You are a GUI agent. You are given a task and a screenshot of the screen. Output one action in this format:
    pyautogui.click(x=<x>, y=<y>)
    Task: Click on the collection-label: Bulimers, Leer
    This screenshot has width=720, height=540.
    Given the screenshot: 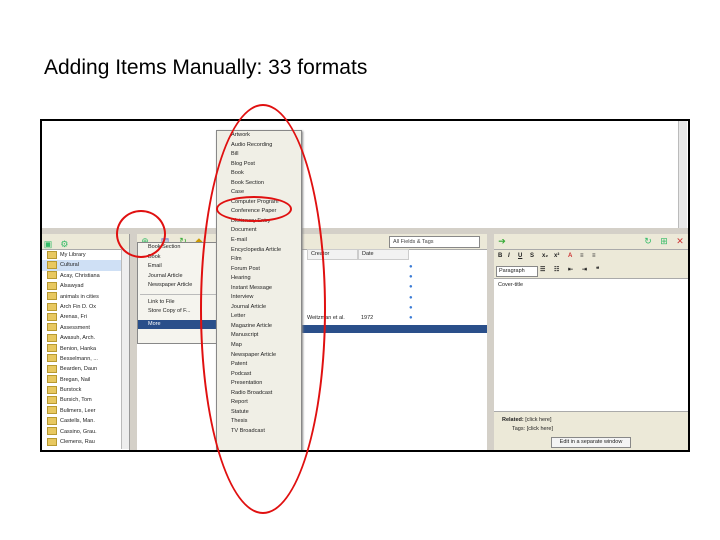 What is the action you would take?
    pyautogui.click(x=78, y=410)
    